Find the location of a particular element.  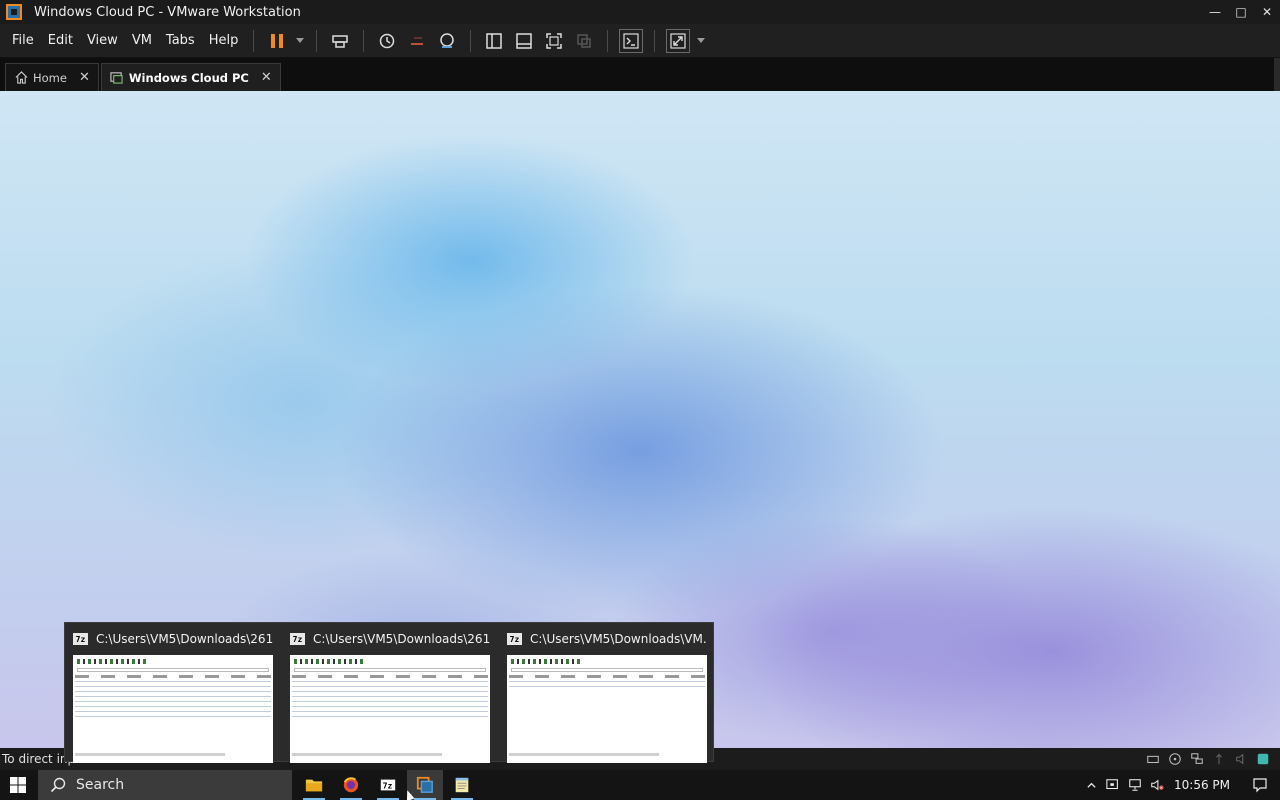

system-tray: 10:56 PM is located at coordinates (1180, 785).